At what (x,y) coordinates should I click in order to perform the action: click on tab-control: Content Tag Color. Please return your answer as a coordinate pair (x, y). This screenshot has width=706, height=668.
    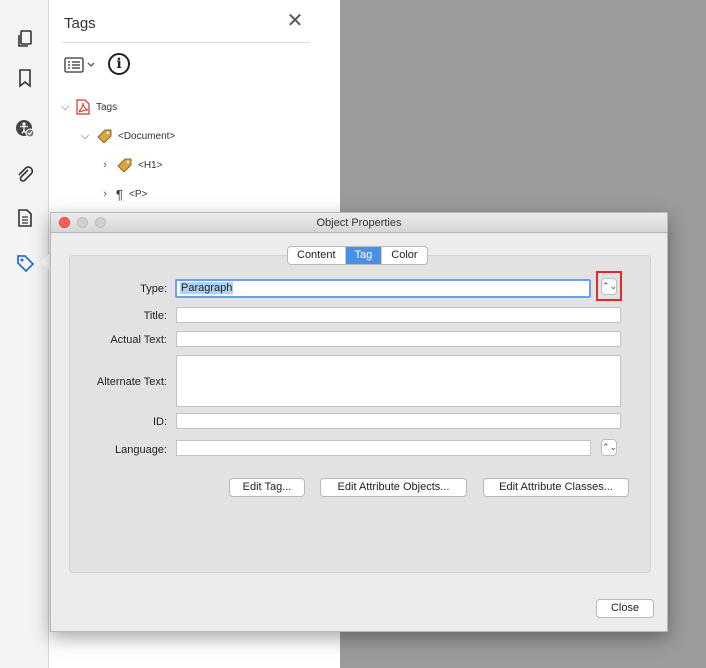
    Looking at the image, I should click on (357, 255).